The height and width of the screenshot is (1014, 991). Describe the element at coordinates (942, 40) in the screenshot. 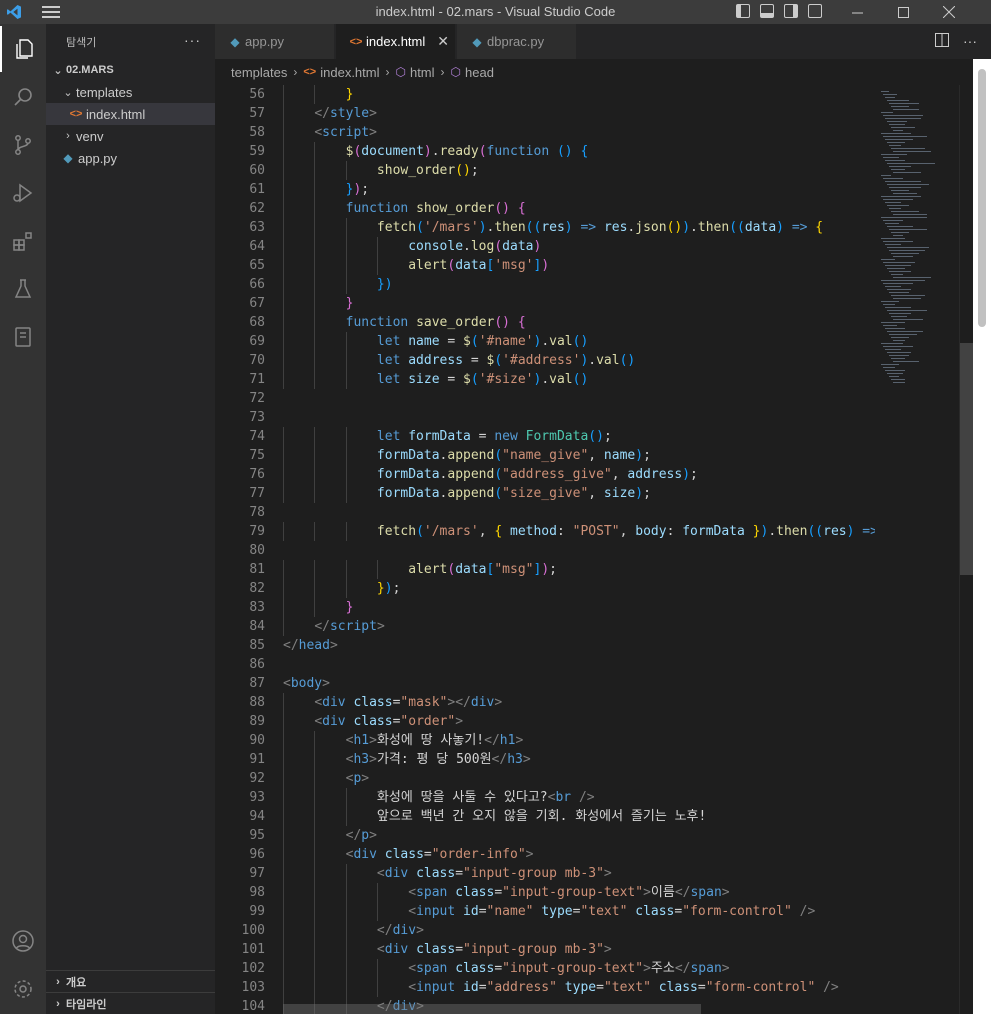

I see `split-editor-icon` at that location.